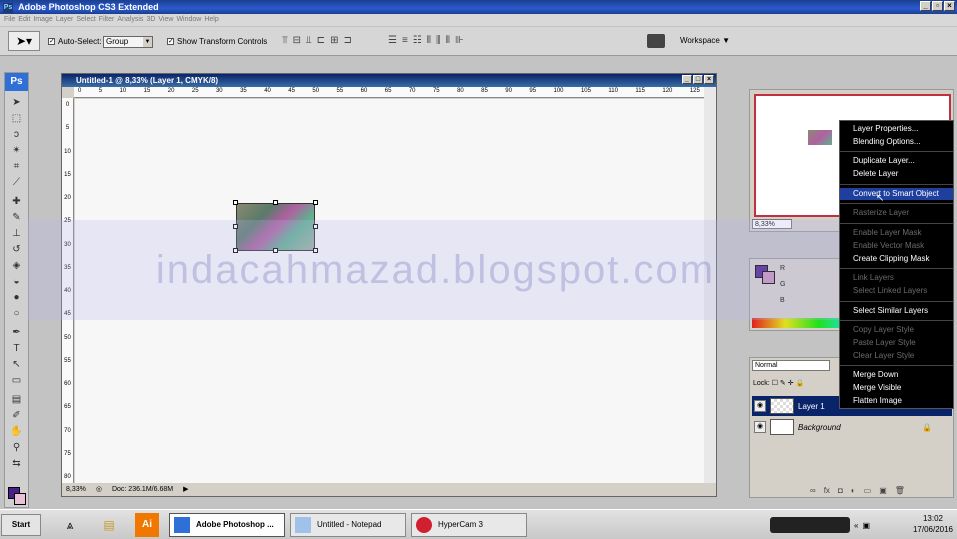 The height and width of the screenshot is (539, 957). I want to click on menu-item-view: View, so click(165, 20).